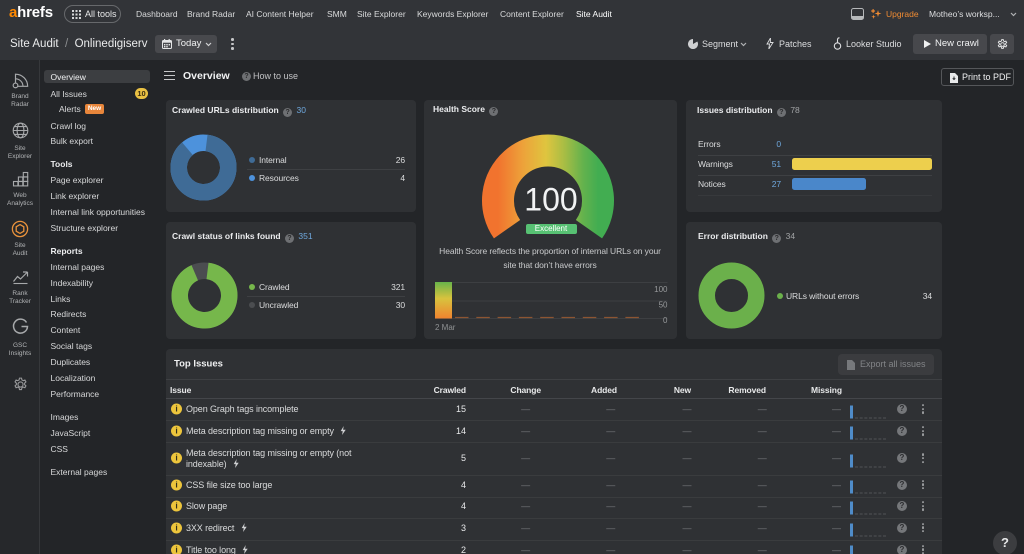 This screenshot has height=554, width=1024. Describe the element at coordinates (663, 305) in the screenshot. I see `svg-text: 50` at that location.